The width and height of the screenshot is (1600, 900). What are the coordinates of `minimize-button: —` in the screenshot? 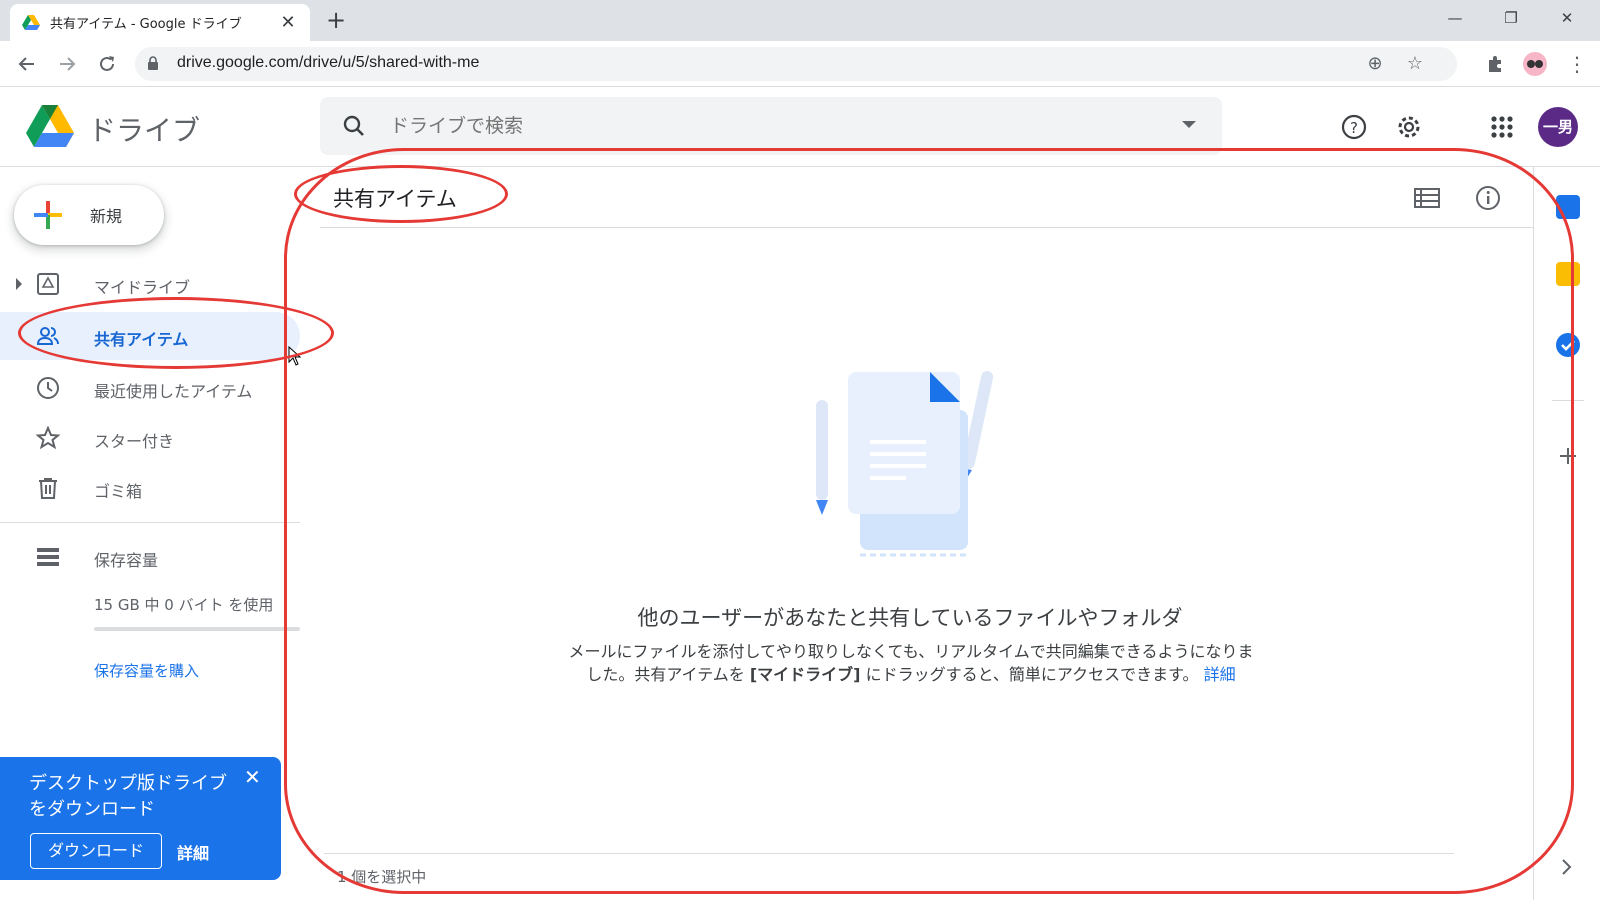 It's located at (1455, 18).